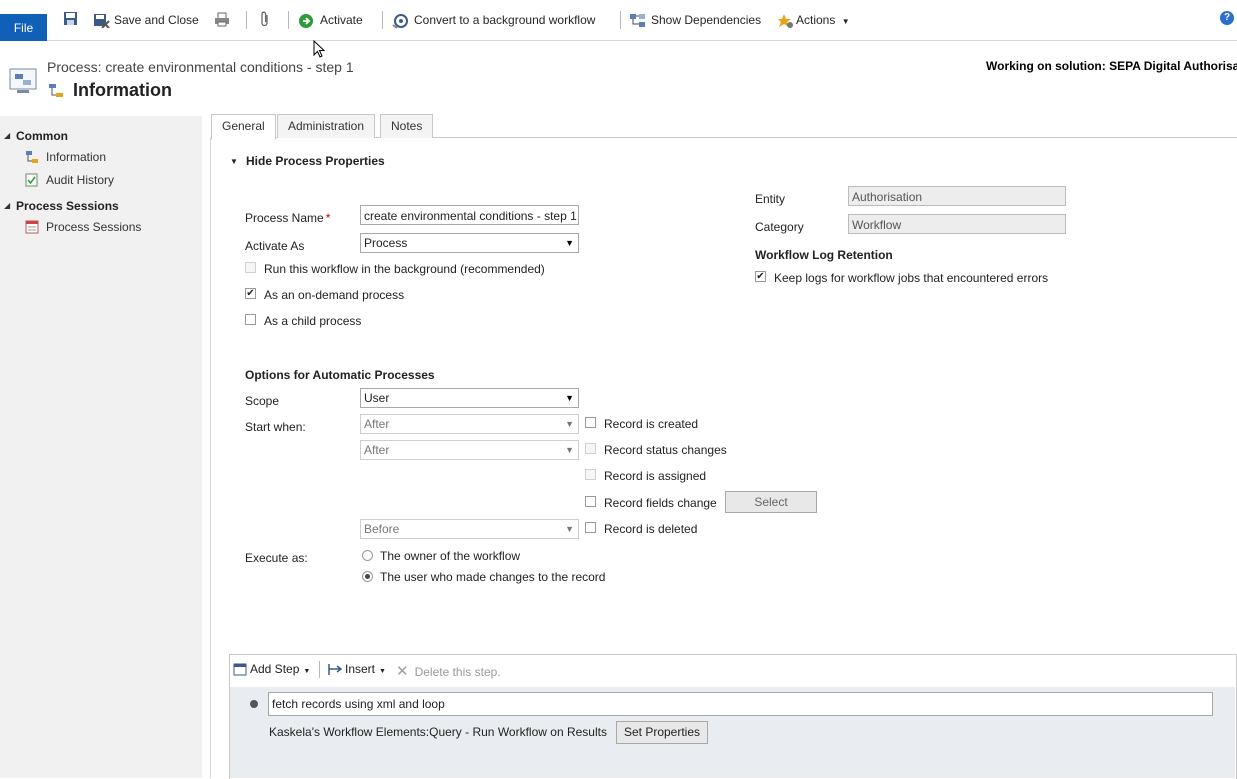 The image size is (1237, 779). I want to click on insert-label: Insert, so click(360, 669).